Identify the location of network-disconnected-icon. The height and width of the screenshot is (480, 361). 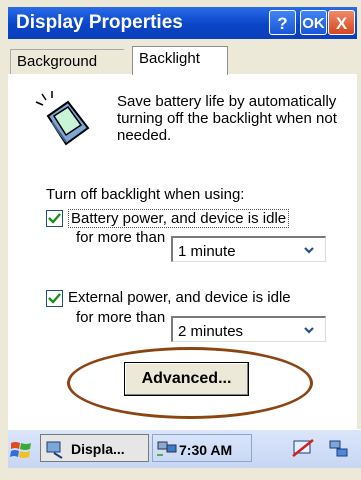
(303, 449).